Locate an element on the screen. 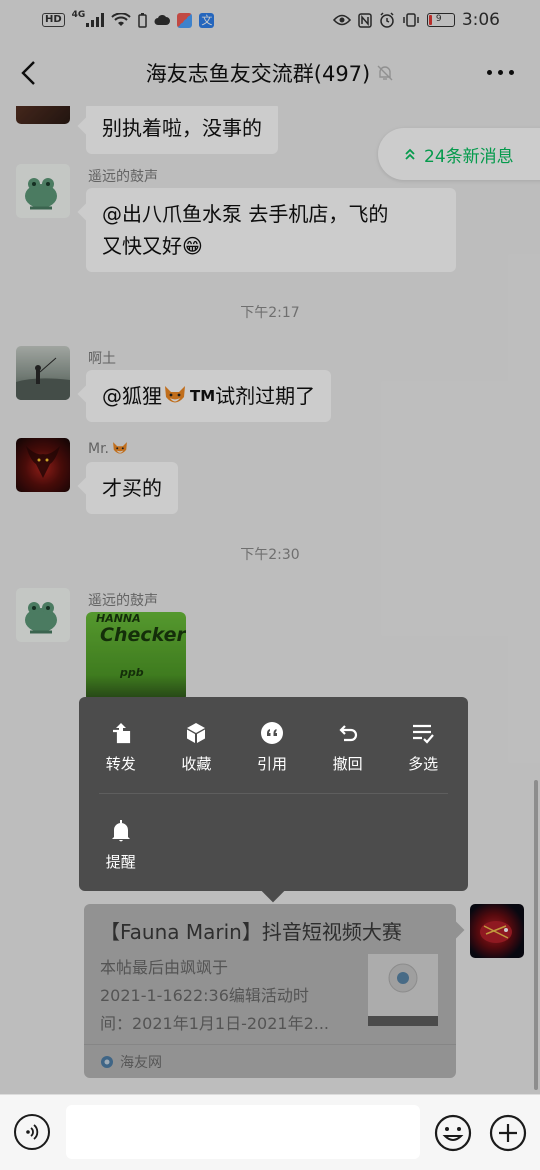 The height and width of the screenshot is (1170, 540). chat-title: 海友志鱼友交流群(497) is located at coordinates (258, 74).